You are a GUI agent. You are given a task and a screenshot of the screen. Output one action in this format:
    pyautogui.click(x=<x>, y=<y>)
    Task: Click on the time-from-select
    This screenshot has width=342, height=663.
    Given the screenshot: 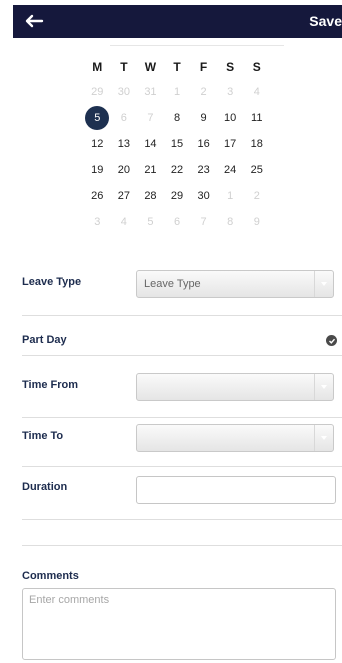 What is the action you would take?
    pyautogui.click(x=235, y=387)
    